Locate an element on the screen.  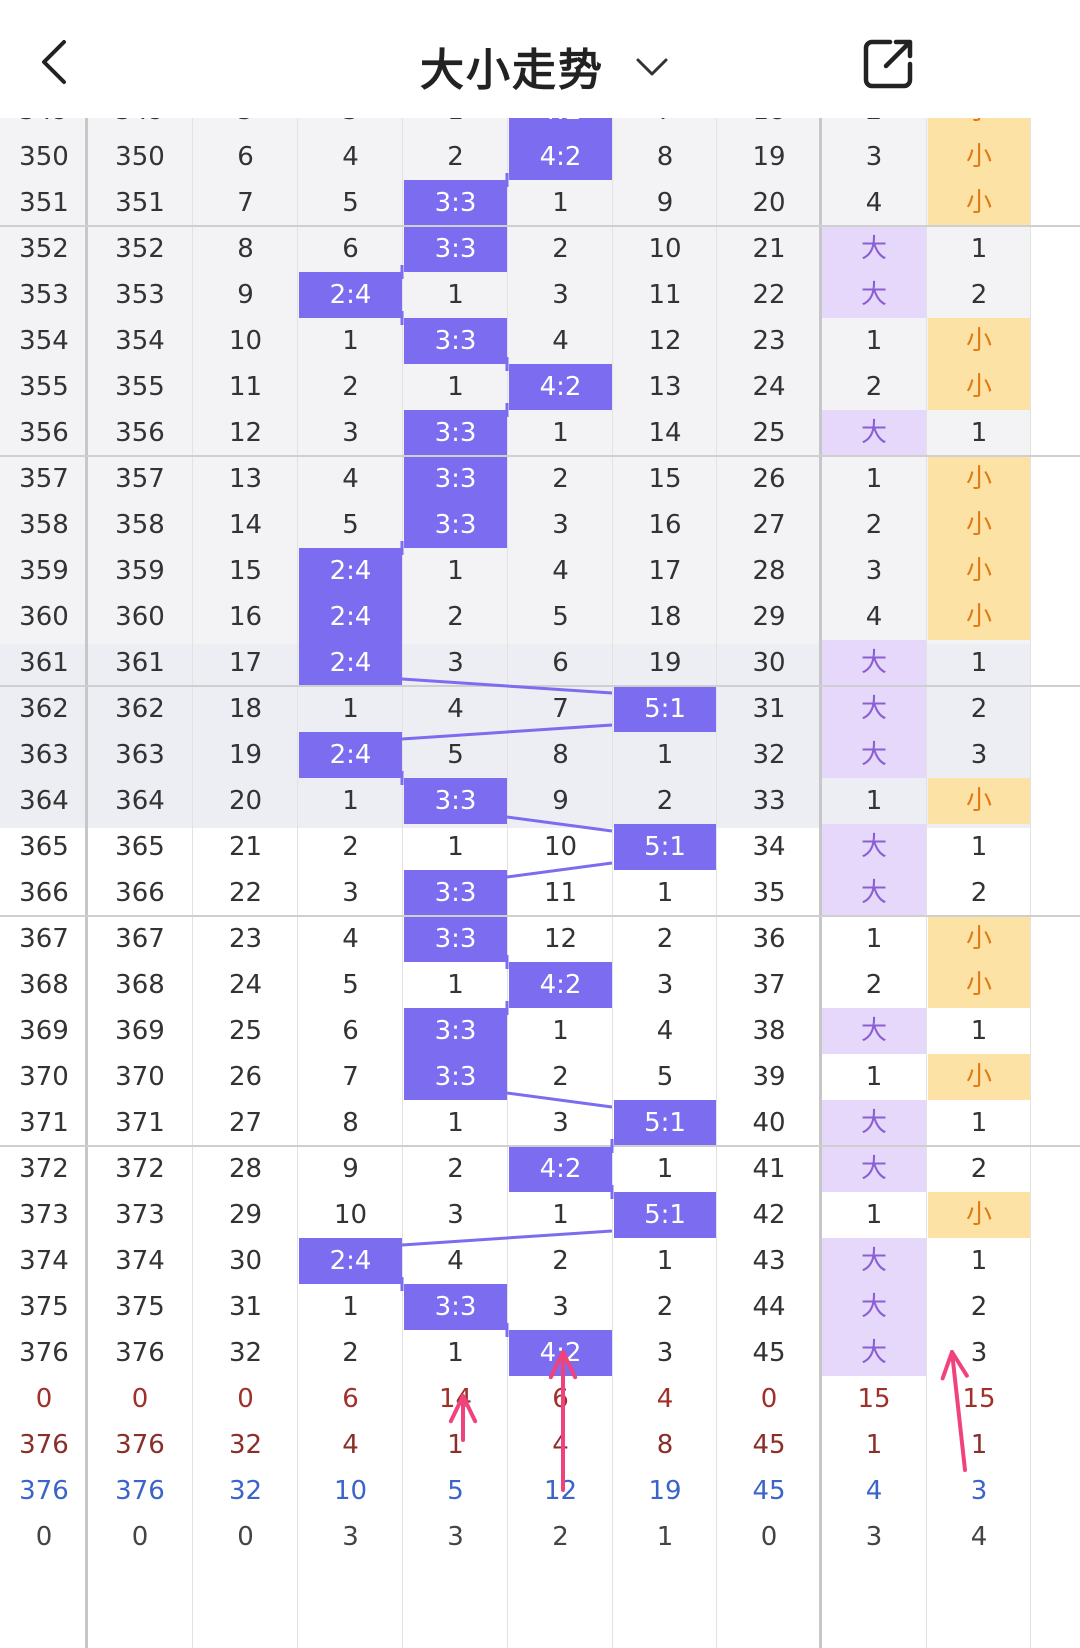
share-button is located at coordinates (888, 64).